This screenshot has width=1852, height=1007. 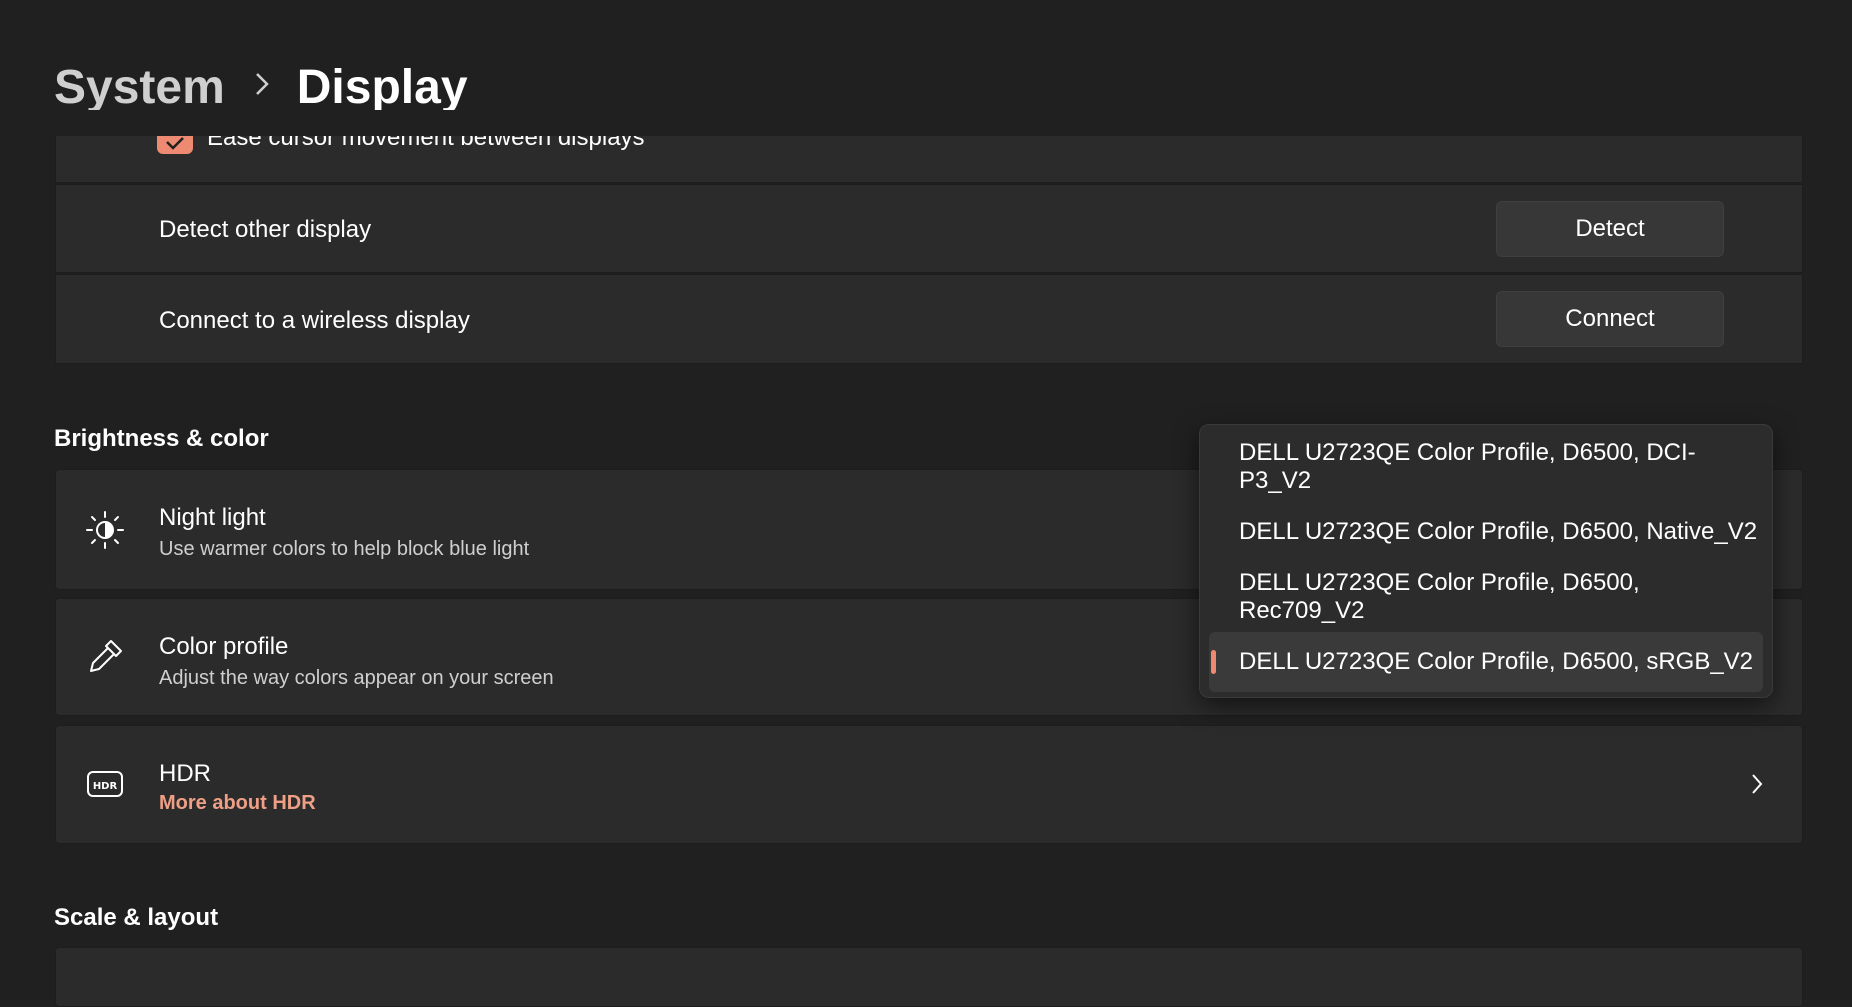 What do you see at coordinates (929, 228) in the screenshot?
I see `detect-display-row: Detect other display Detect` at bounding box center [929, 228].